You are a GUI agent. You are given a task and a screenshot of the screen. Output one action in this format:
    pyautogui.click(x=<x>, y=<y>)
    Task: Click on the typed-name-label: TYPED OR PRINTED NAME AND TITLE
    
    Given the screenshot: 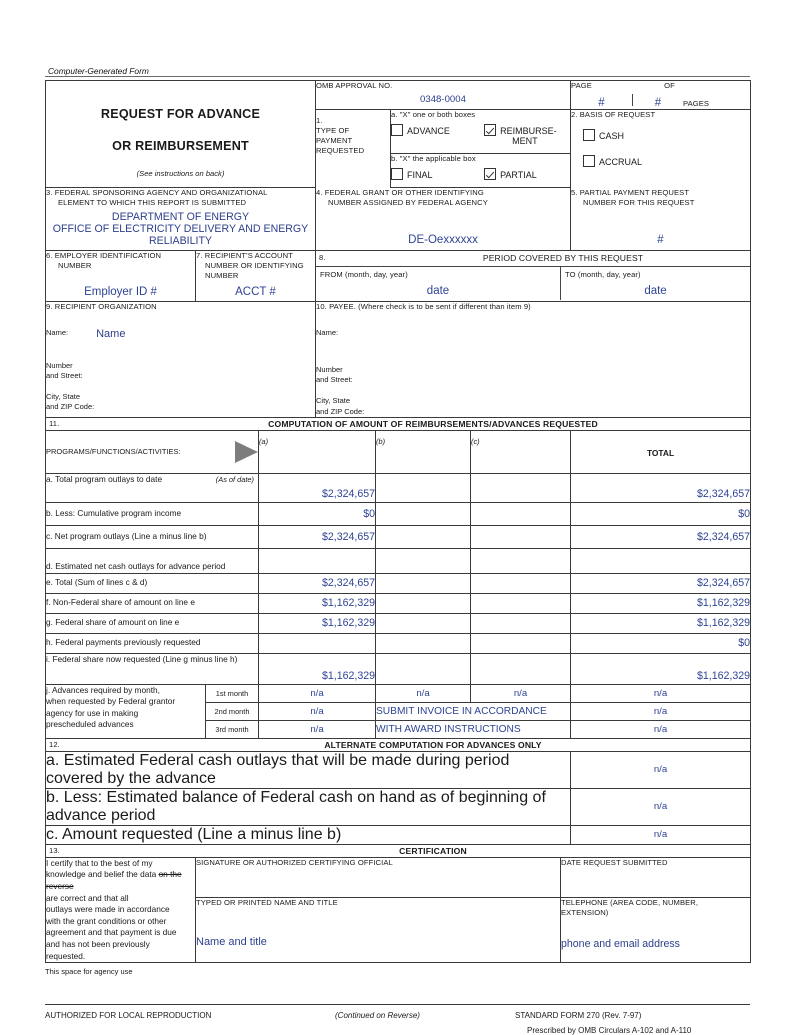 What is the action you would take?
    pyautogui.click(x=267, y=902)
    